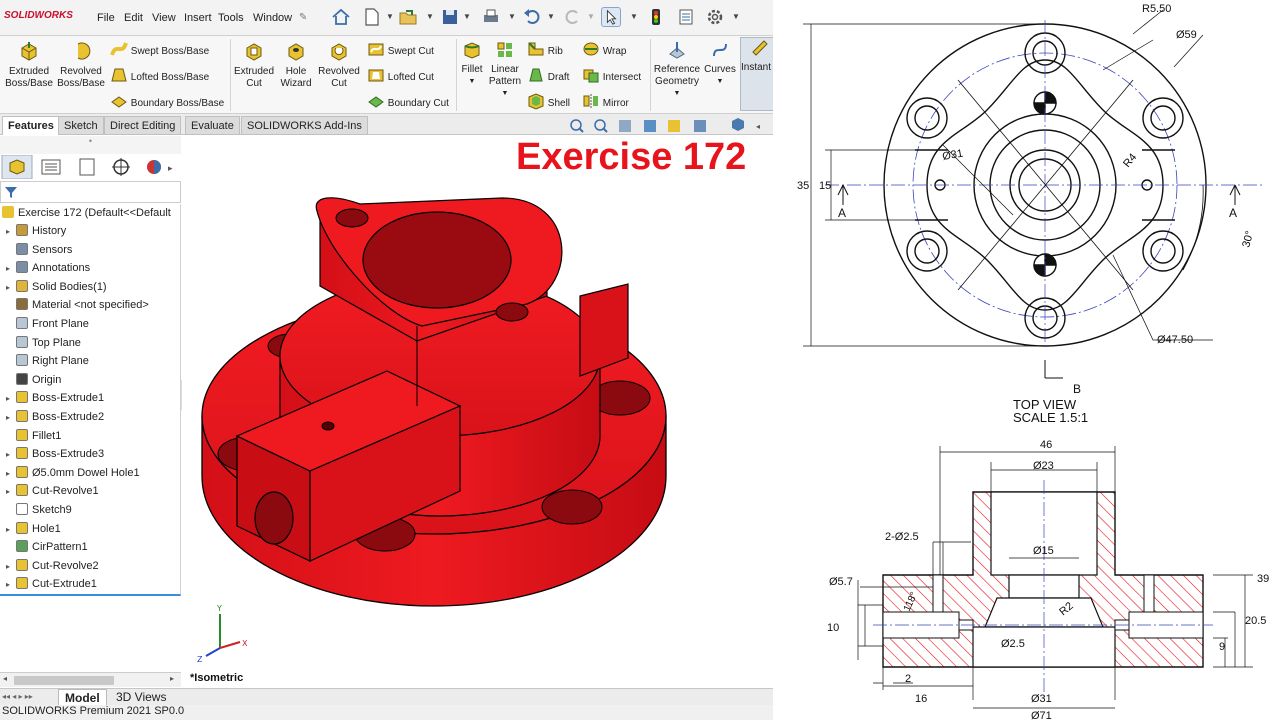 This screenshot has width=1280, height=720. I want to click on menu-file: File, so click(106, 18).